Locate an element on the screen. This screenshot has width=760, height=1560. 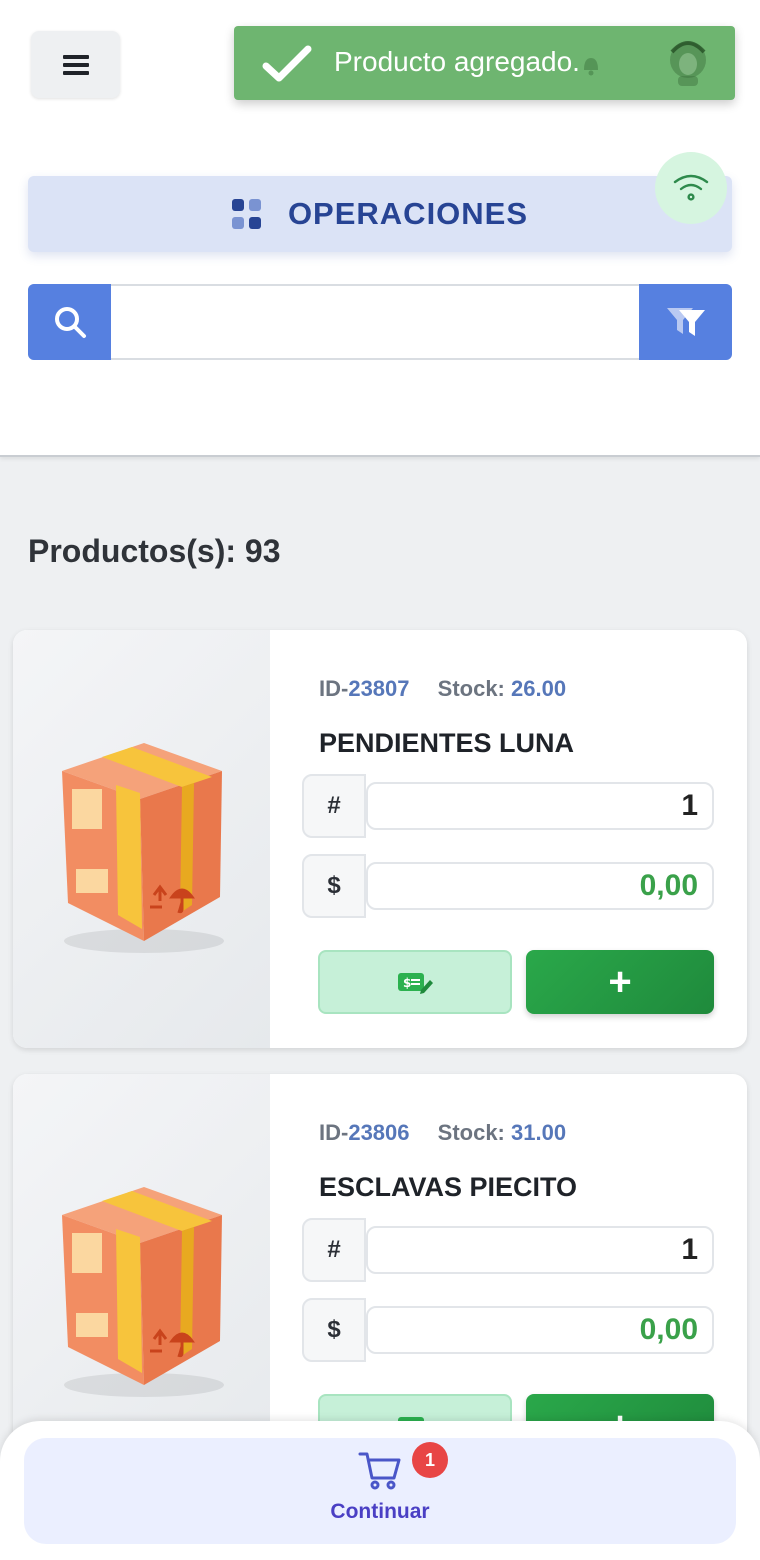
product-stock: 31.00 is located at coordinates (539, 1132).